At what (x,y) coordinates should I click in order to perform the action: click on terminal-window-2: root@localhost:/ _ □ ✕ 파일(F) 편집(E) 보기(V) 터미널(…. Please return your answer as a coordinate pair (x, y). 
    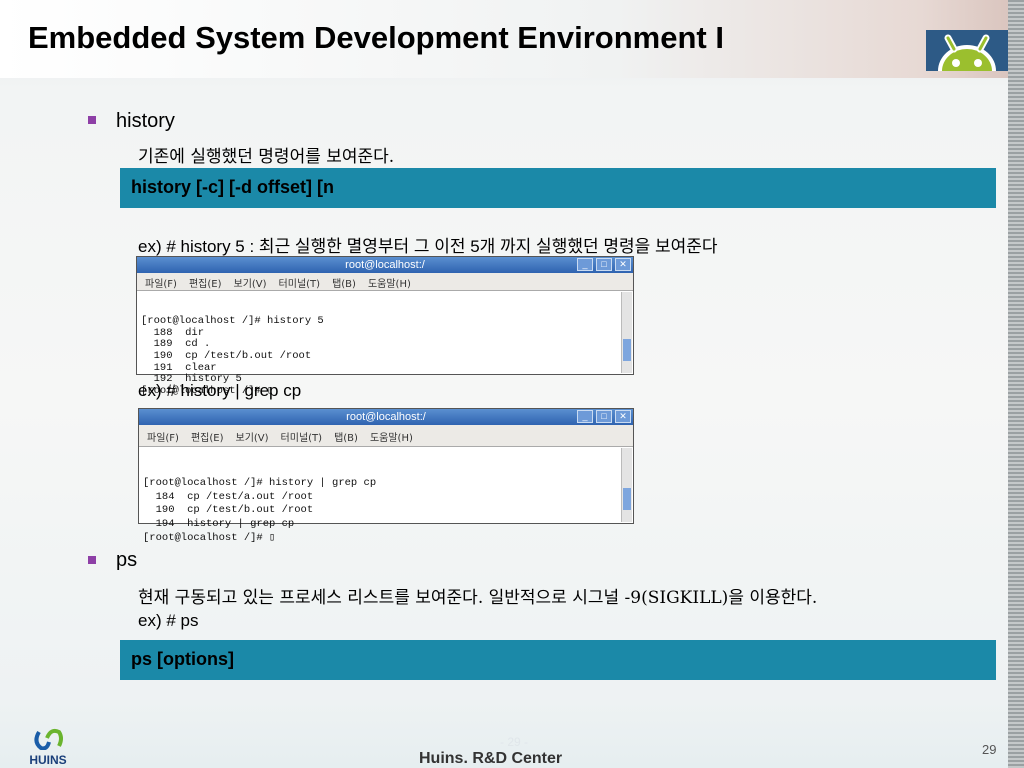
    Looking at the image, I should click on (386, 476).